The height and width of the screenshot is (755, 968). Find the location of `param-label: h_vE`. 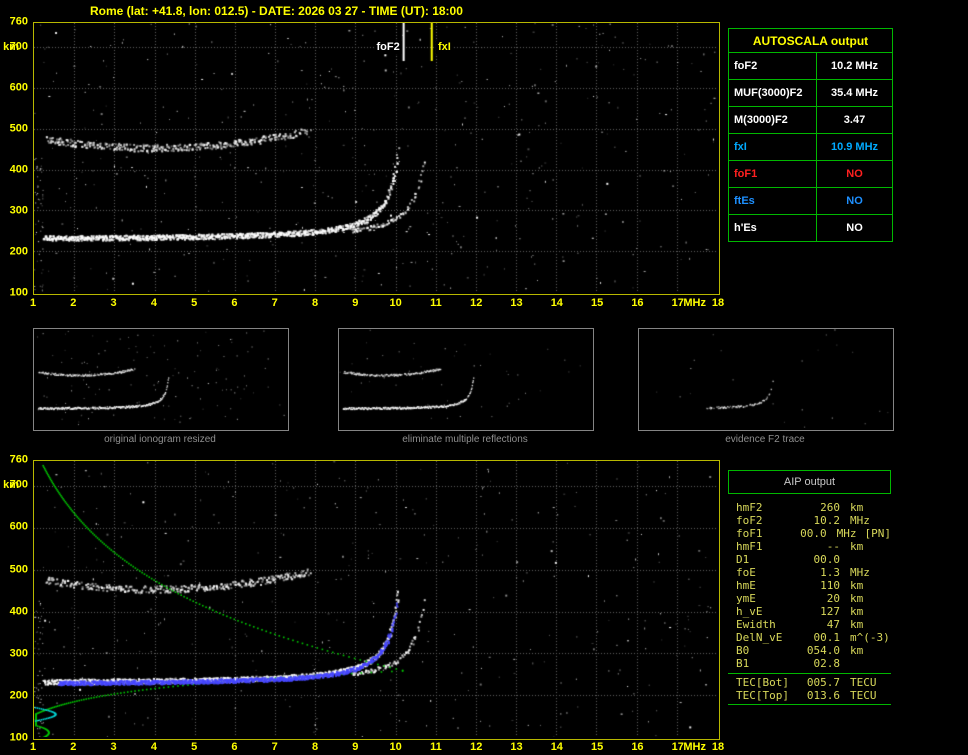

param-label: h_vE is located at coordinates (749, 611).